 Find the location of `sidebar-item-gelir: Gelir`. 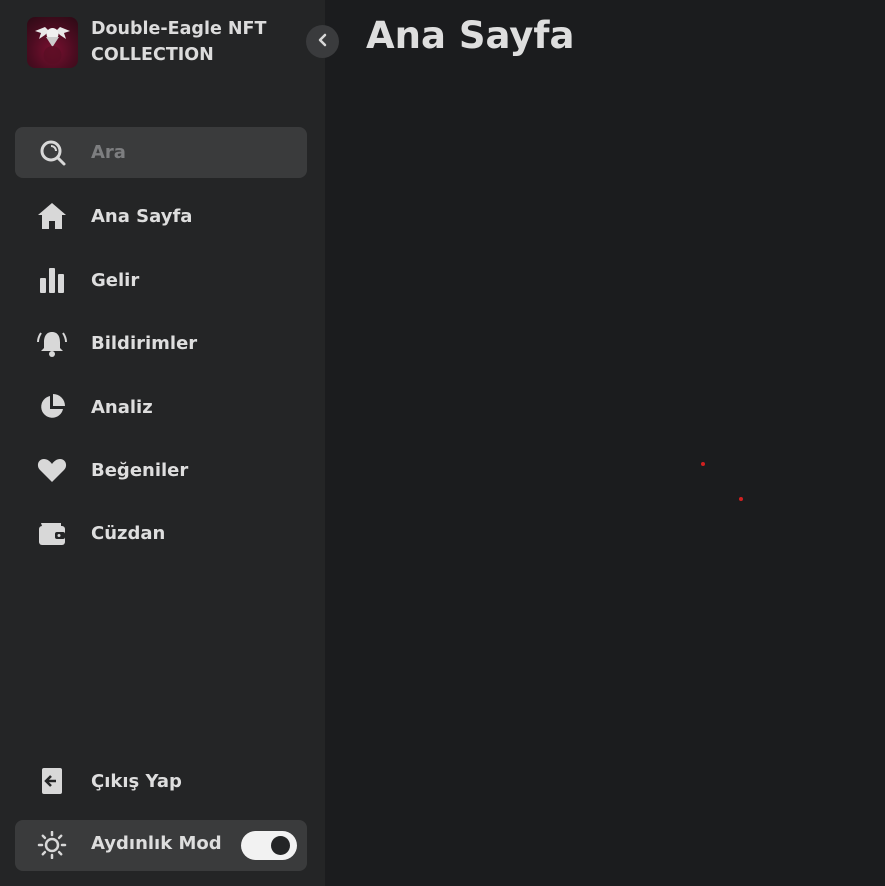

sidebar-item-gelir: Gelir is located at coordinates (161, 280).